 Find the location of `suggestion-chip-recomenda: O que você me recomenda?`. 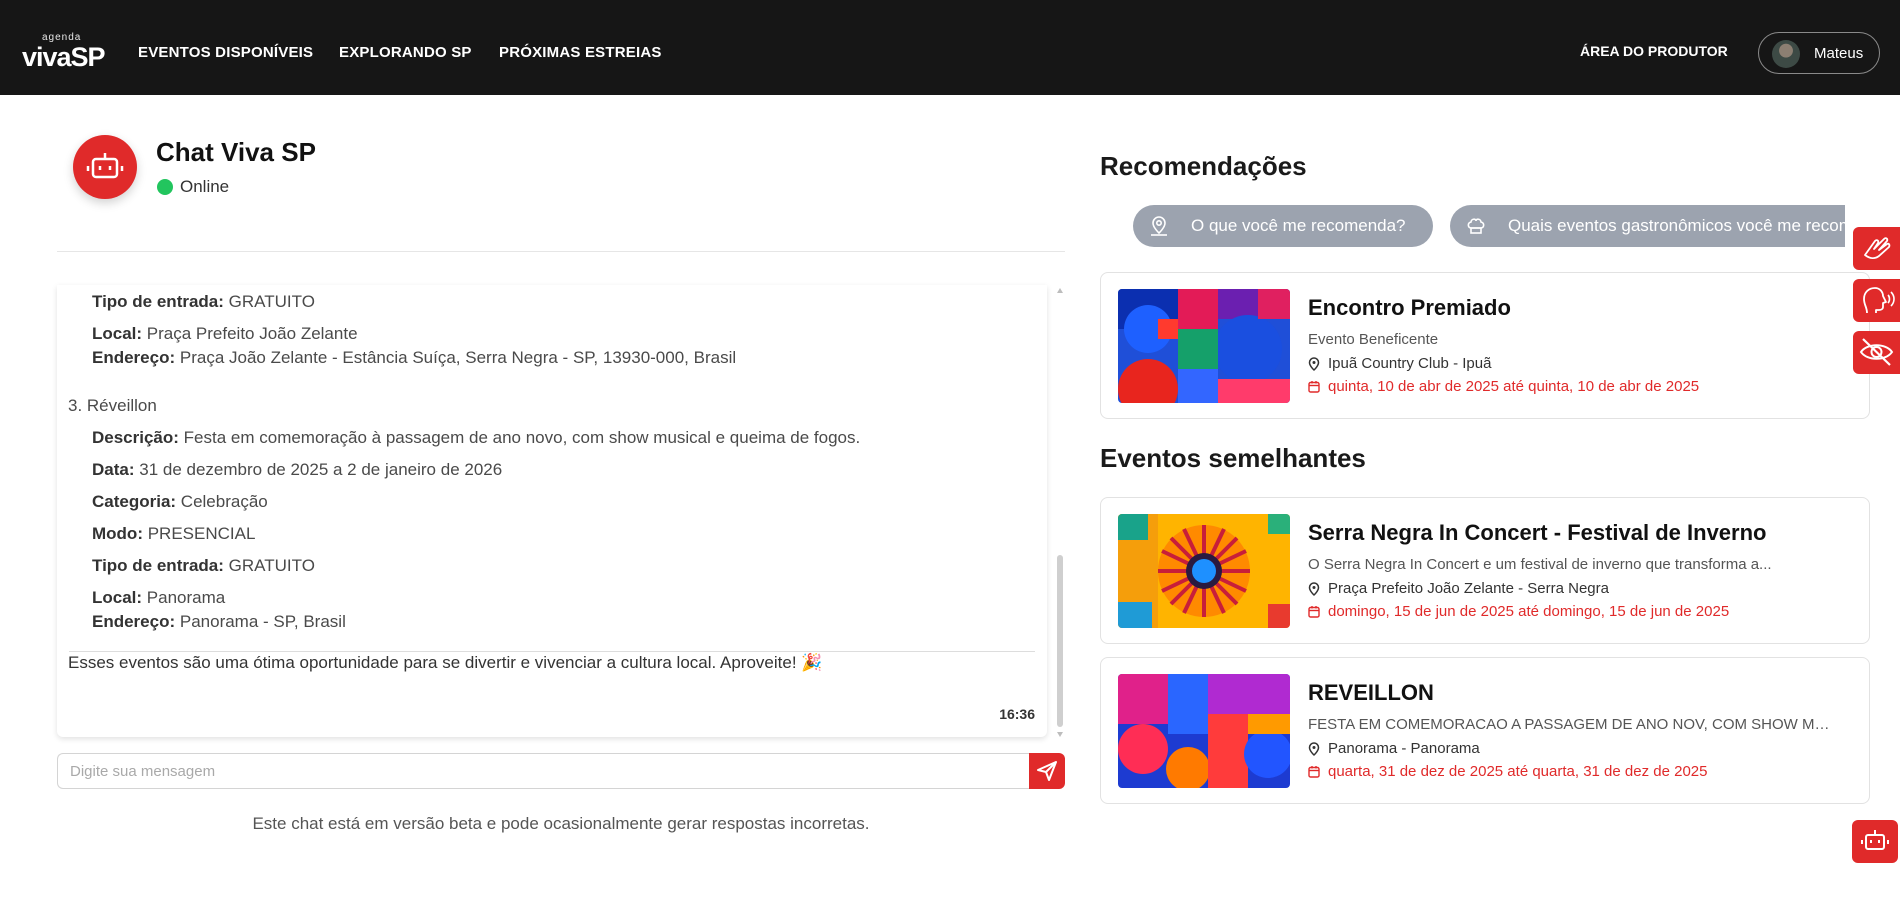

suggestion-chip-recomenda: O que você me recomenda? is located at coordinates (1283, 226).